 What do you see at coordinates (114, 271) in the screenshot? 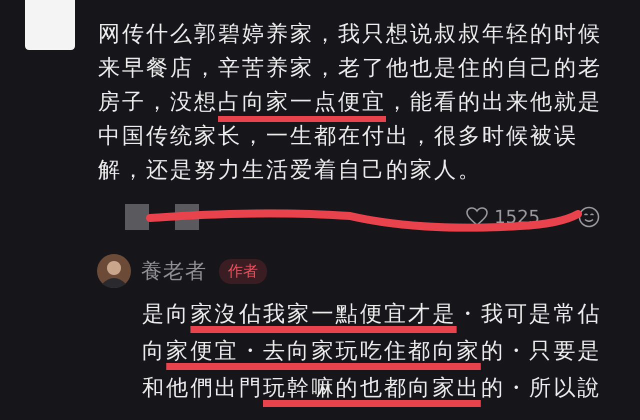
I see `avatar-icon` at bounding box center [114, 271].